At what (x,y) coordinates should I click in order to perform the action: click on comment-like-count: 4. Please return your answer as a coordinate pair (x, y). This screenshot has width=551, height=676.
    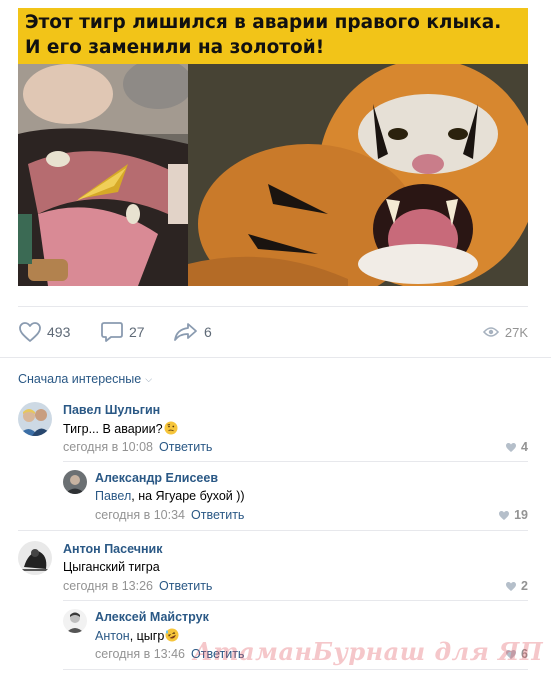
    Looking at the image, I should click on (524, 447).